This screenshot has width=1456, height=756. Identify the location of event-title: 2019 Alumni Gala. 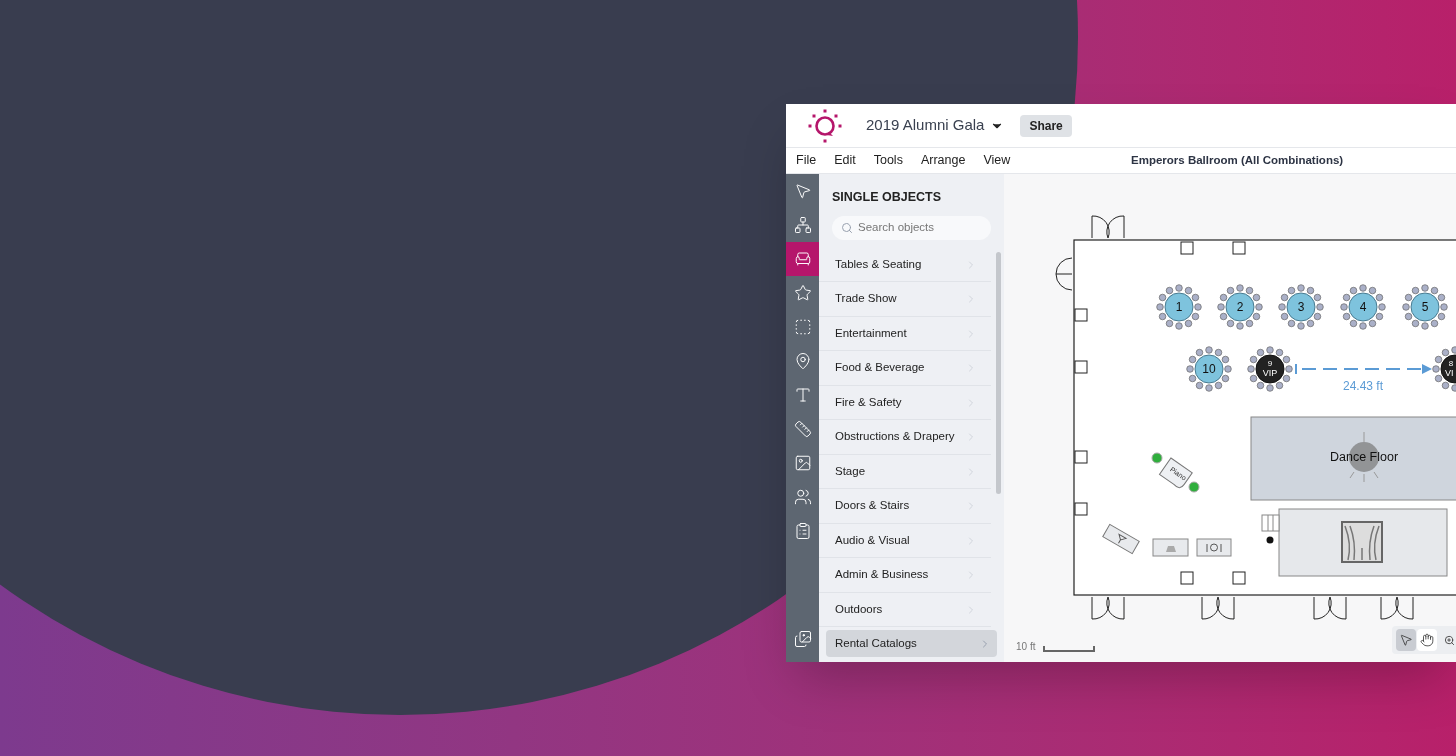
(925, 125).